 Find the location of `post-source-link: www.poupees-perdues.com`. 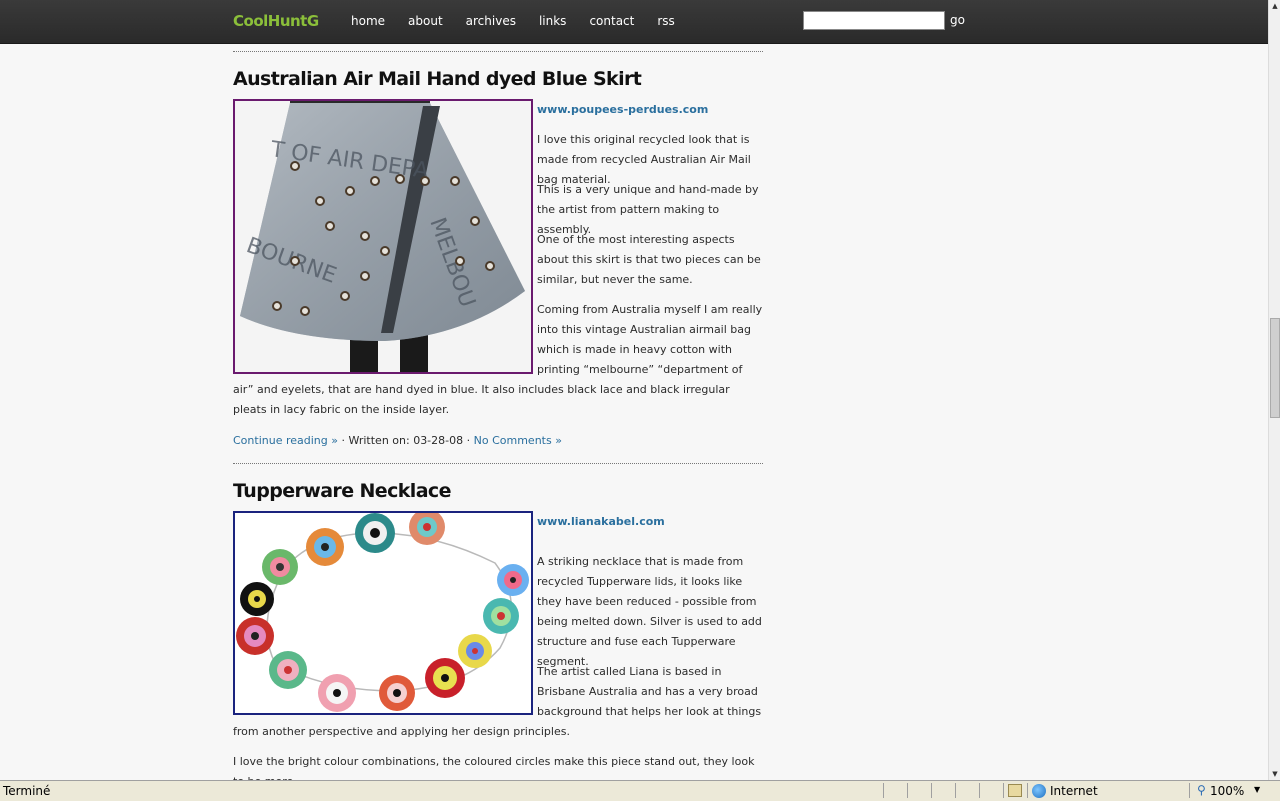

post-source-link: www.poupees-perdues.com is located at coordinates (622, 109).